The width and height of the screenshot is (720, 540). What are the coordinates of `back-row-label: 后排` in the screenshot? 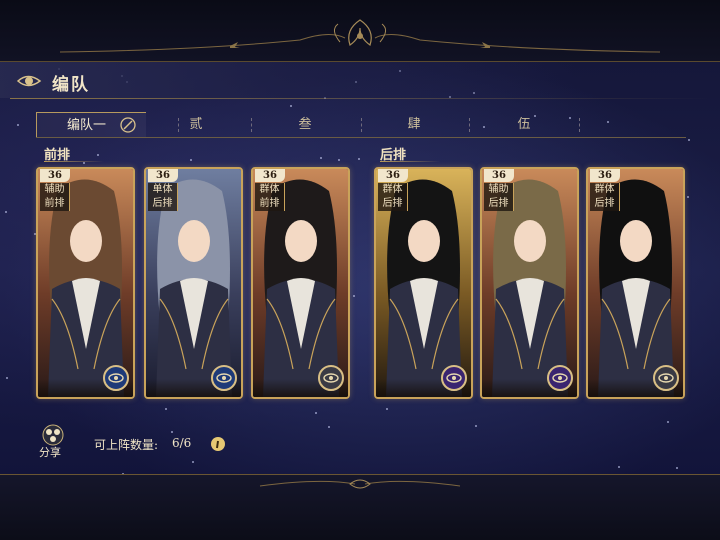 It's located at (410, 153).